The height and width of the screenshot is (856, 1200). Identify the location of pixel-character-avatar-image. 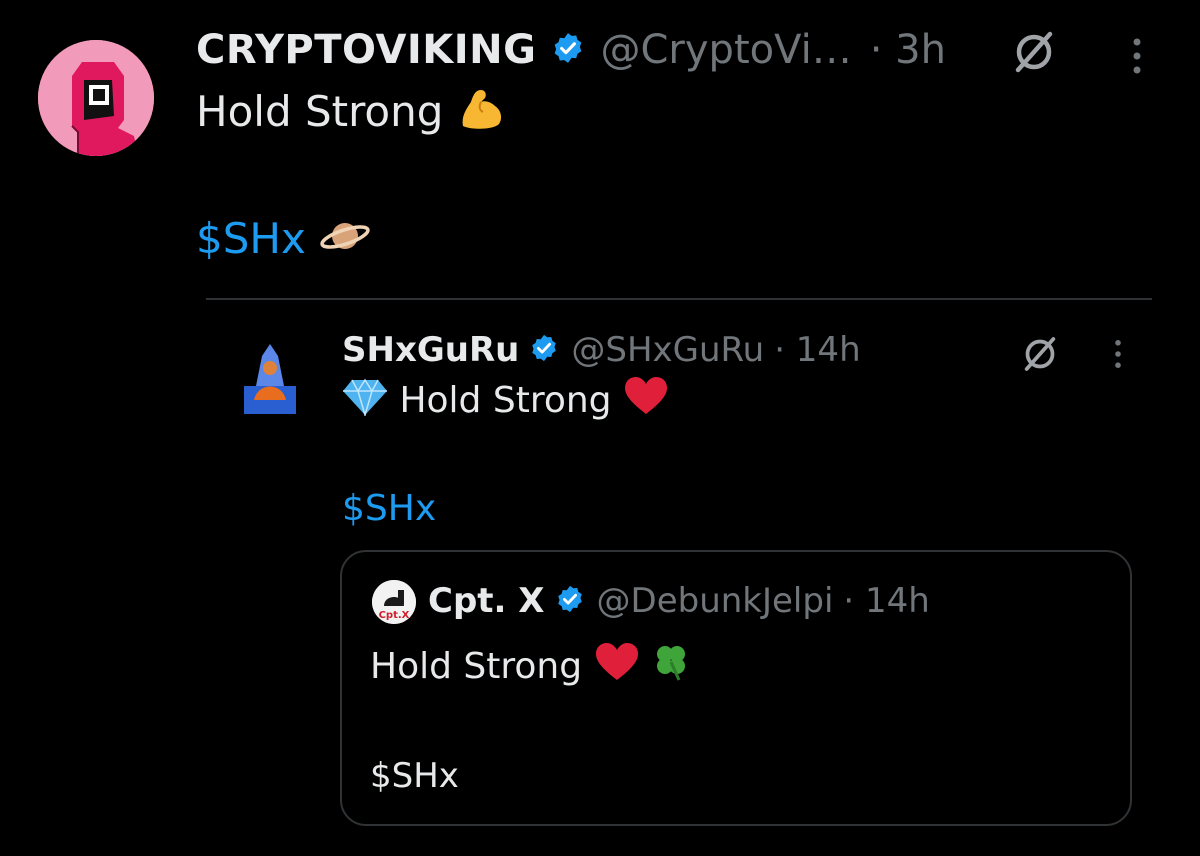
(96, 98).